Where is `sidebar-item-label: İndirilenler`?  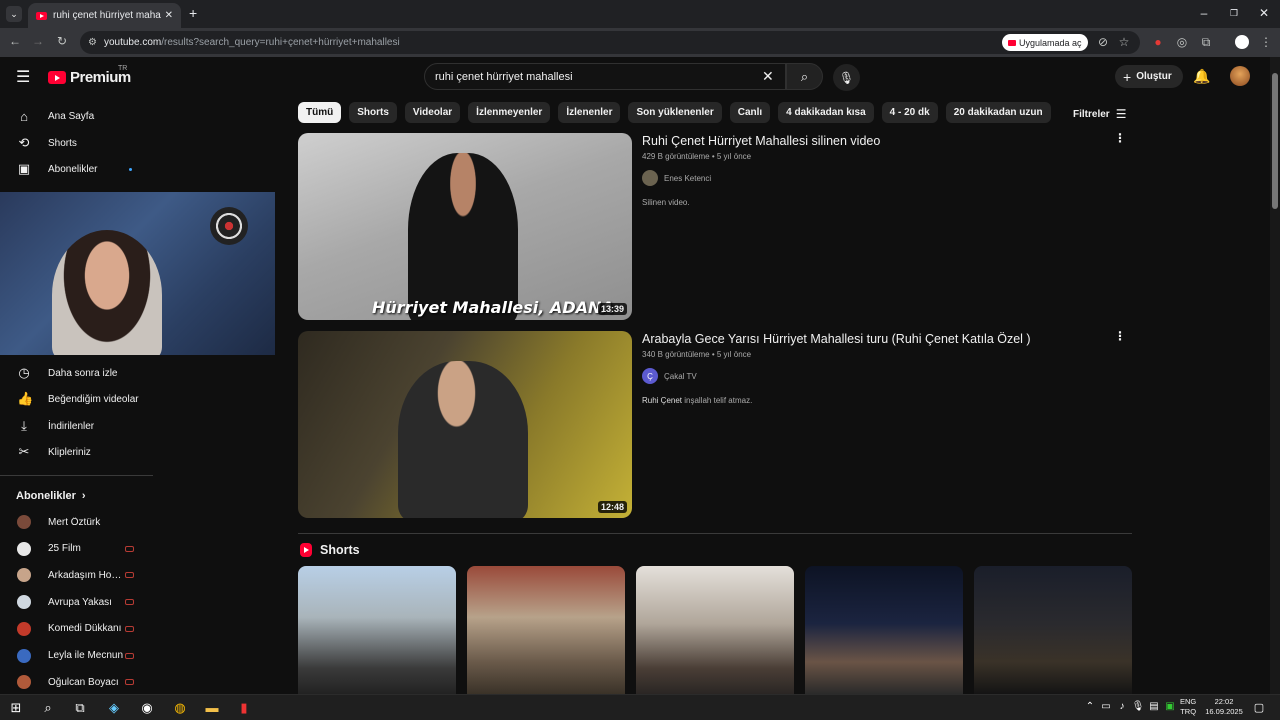 sidebar-item-label: İndirilenler is located at coordinates (71, 426).